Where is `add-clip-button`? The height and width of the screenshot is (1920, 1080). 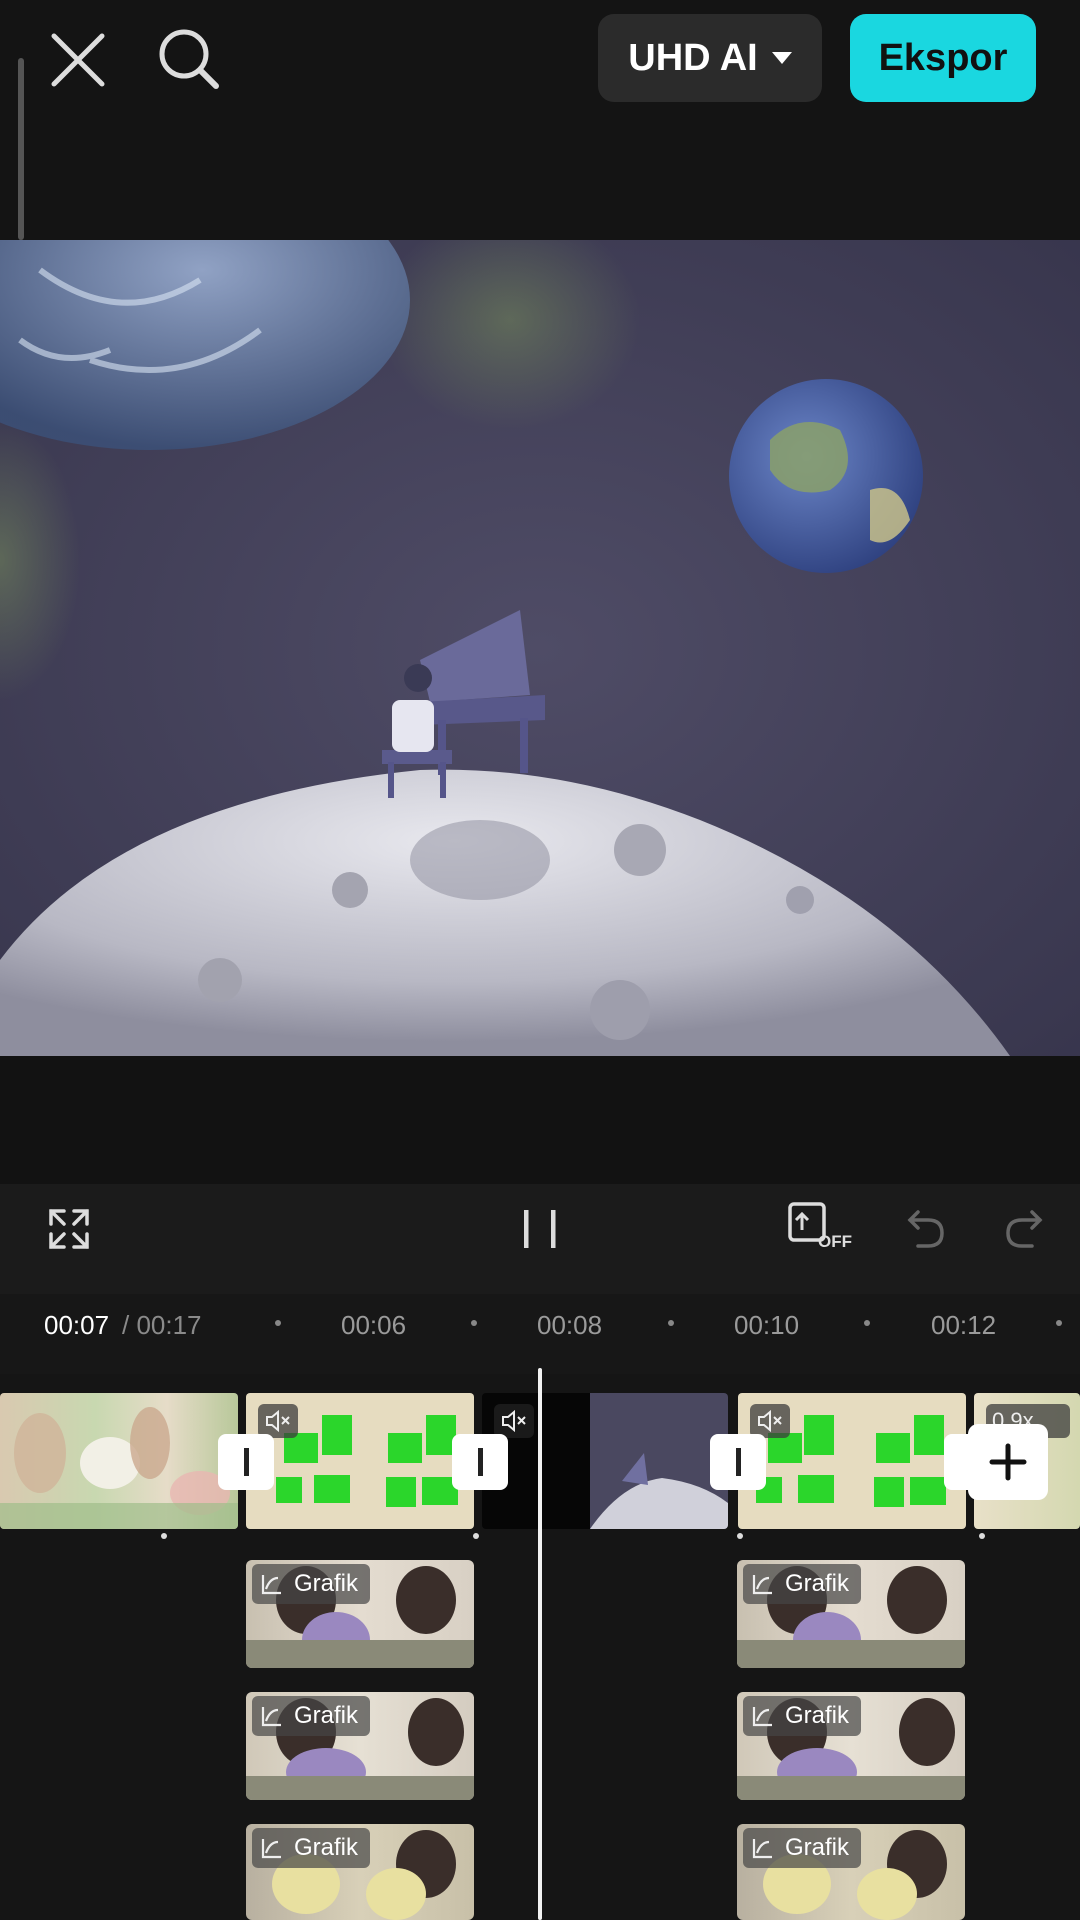 add-clip-button is located at coordinates (1008, 1462).